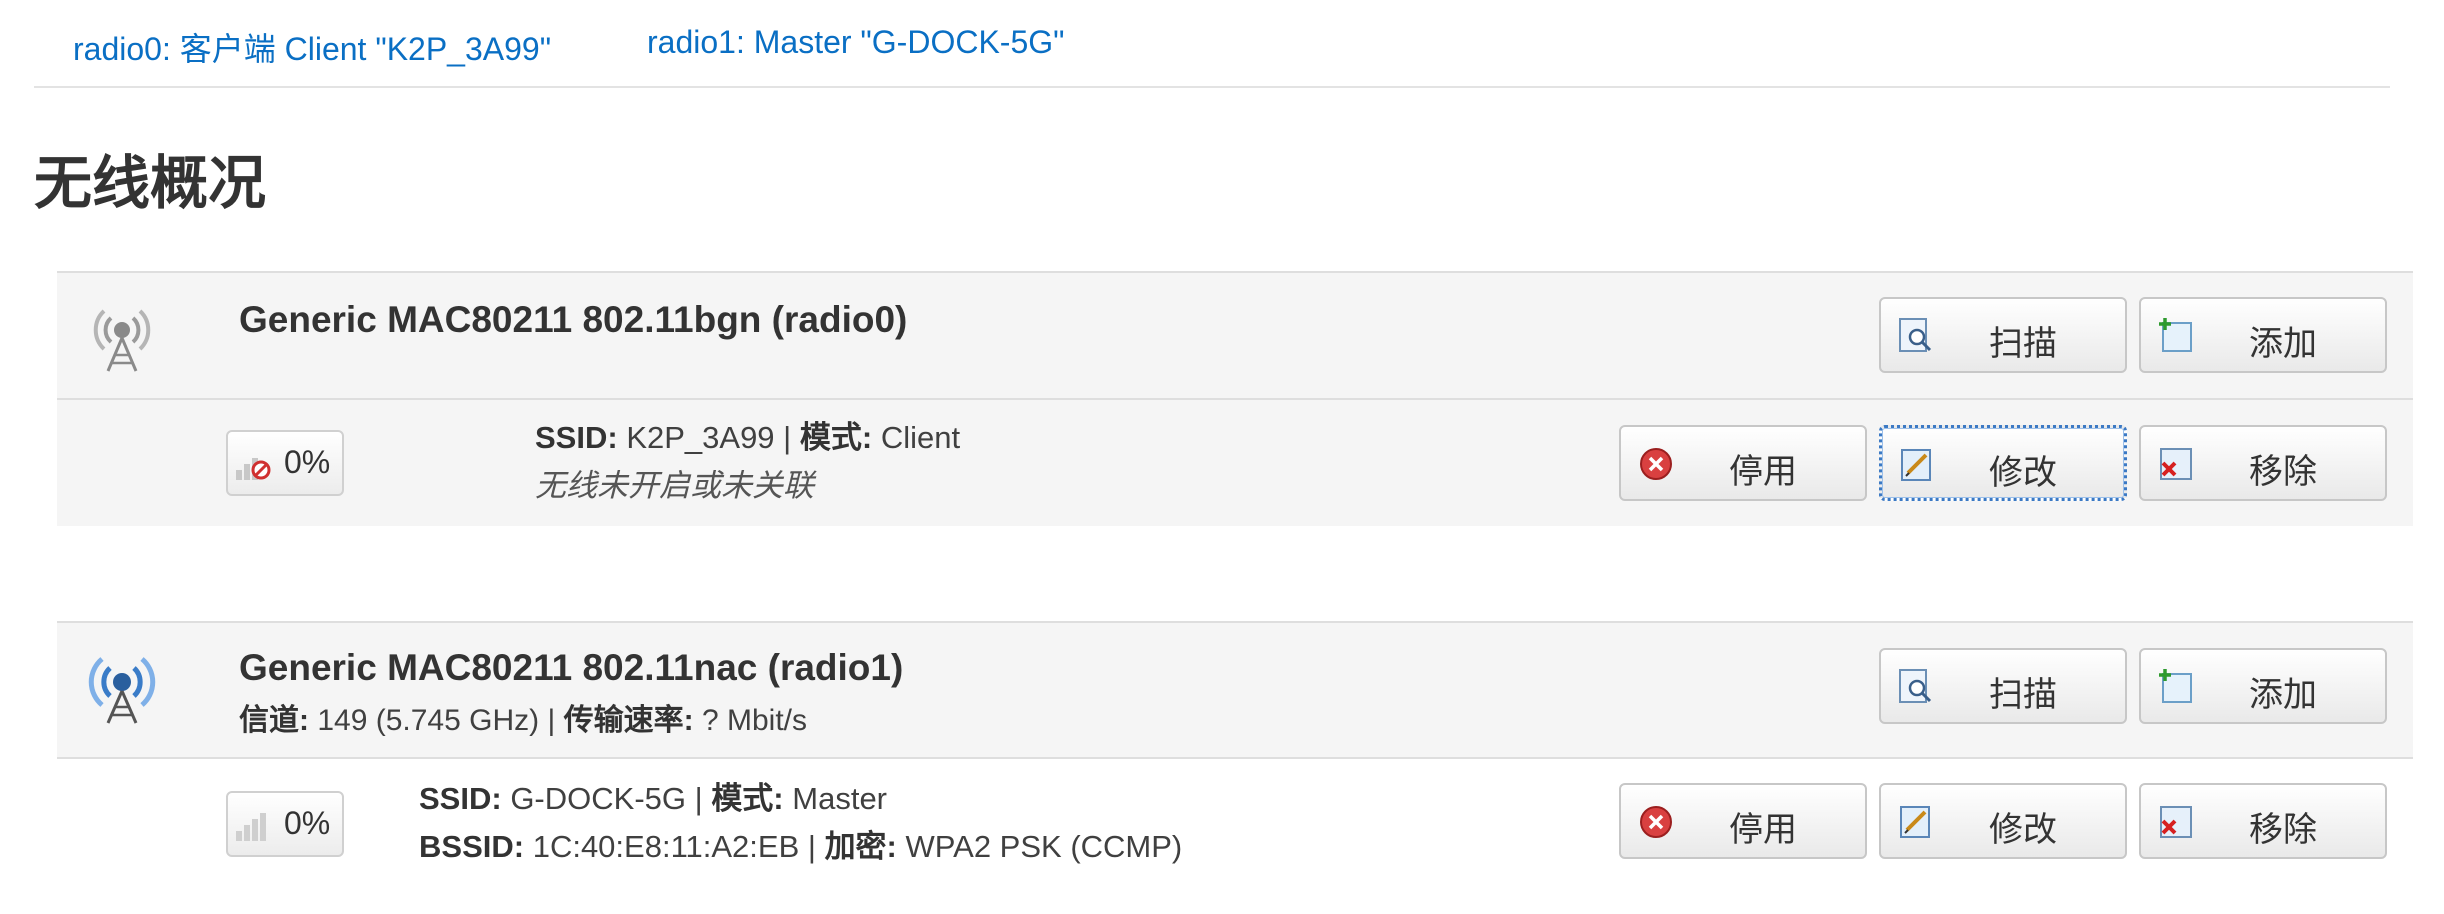 This screenshot has height=914, width=2444. Describe the element at coordinates (748, 461) in the screenshot. I see `network-info: SSID: K2P_3A99 | 模式: Client 无线未开启或未关联` at that location.